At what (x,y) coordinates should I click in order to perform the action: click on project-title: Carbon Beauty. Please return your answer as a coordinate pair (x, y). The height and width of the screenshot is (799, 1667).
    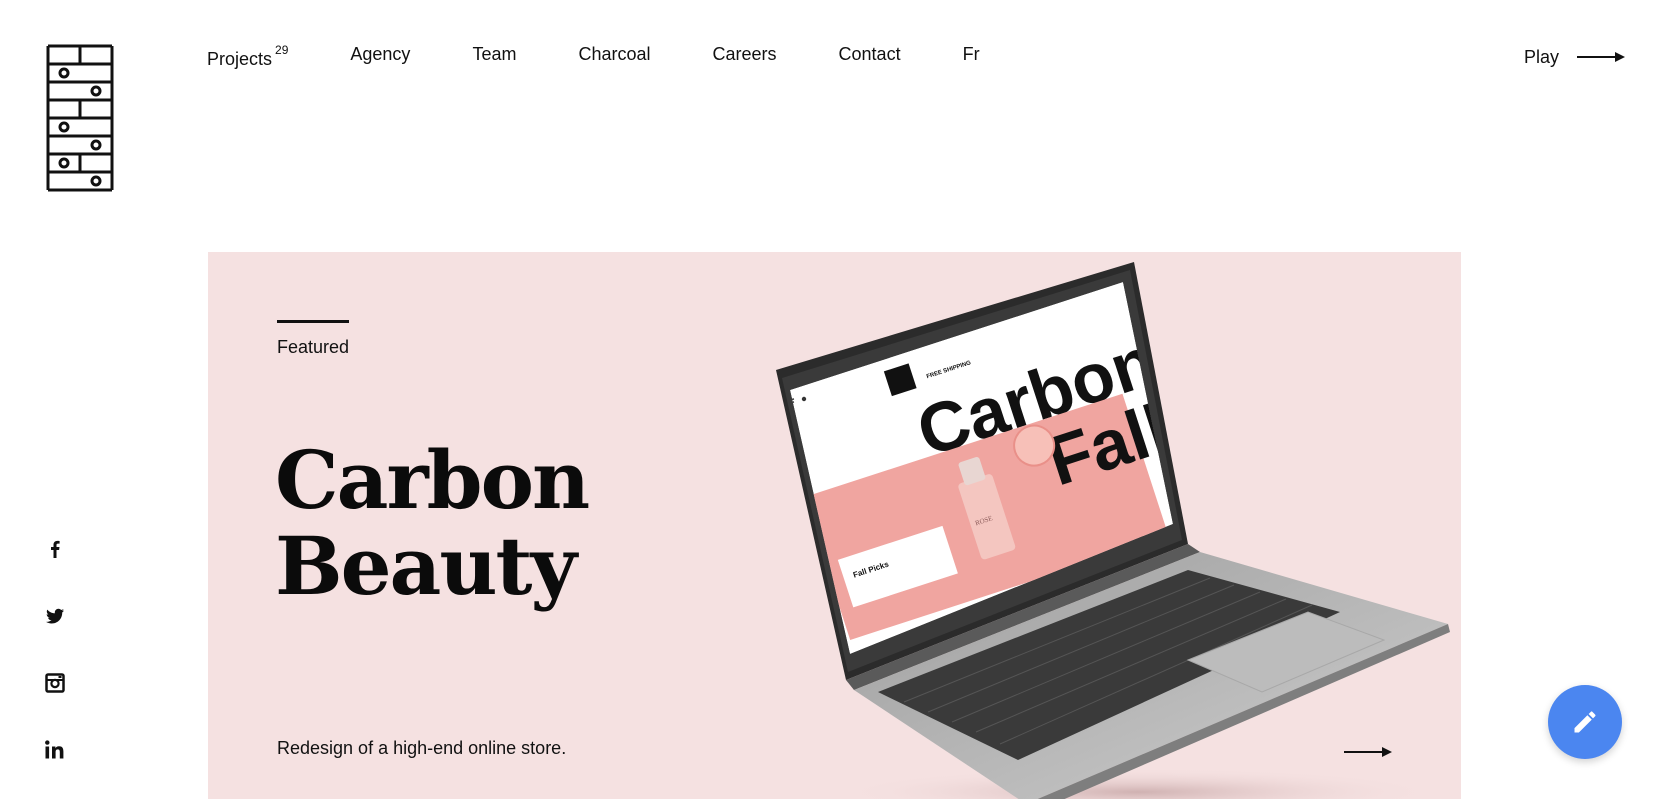
    Looking at the image, I should click on (515, 523).